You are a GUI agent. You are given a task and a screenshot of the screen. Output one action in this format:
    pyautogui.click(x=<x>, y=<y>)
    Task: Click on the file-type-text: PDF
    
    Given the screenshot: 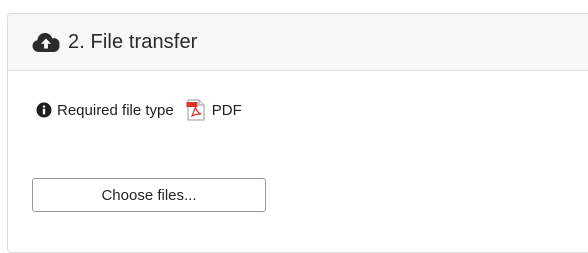 What is the action you would take?
    pyautogui.click(x=226, y=110)
    